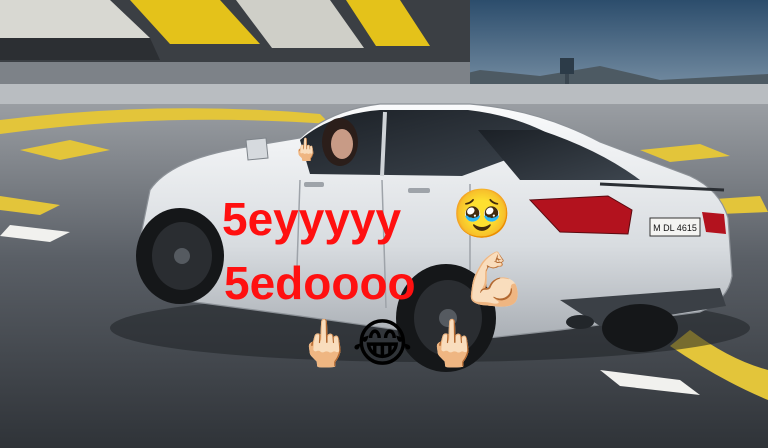  What do you see at coordinates (320, 283) in the screenshot?
I see `caption-line-2: 5edoooo` at bounding box center [320, 283].